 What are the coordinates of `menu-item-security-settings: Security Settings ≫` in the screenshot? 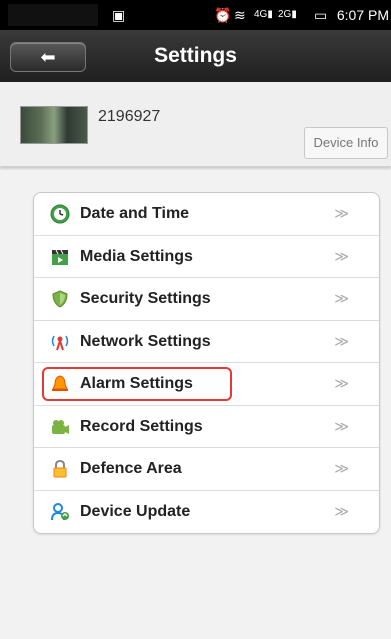 It's located at (206, 299).